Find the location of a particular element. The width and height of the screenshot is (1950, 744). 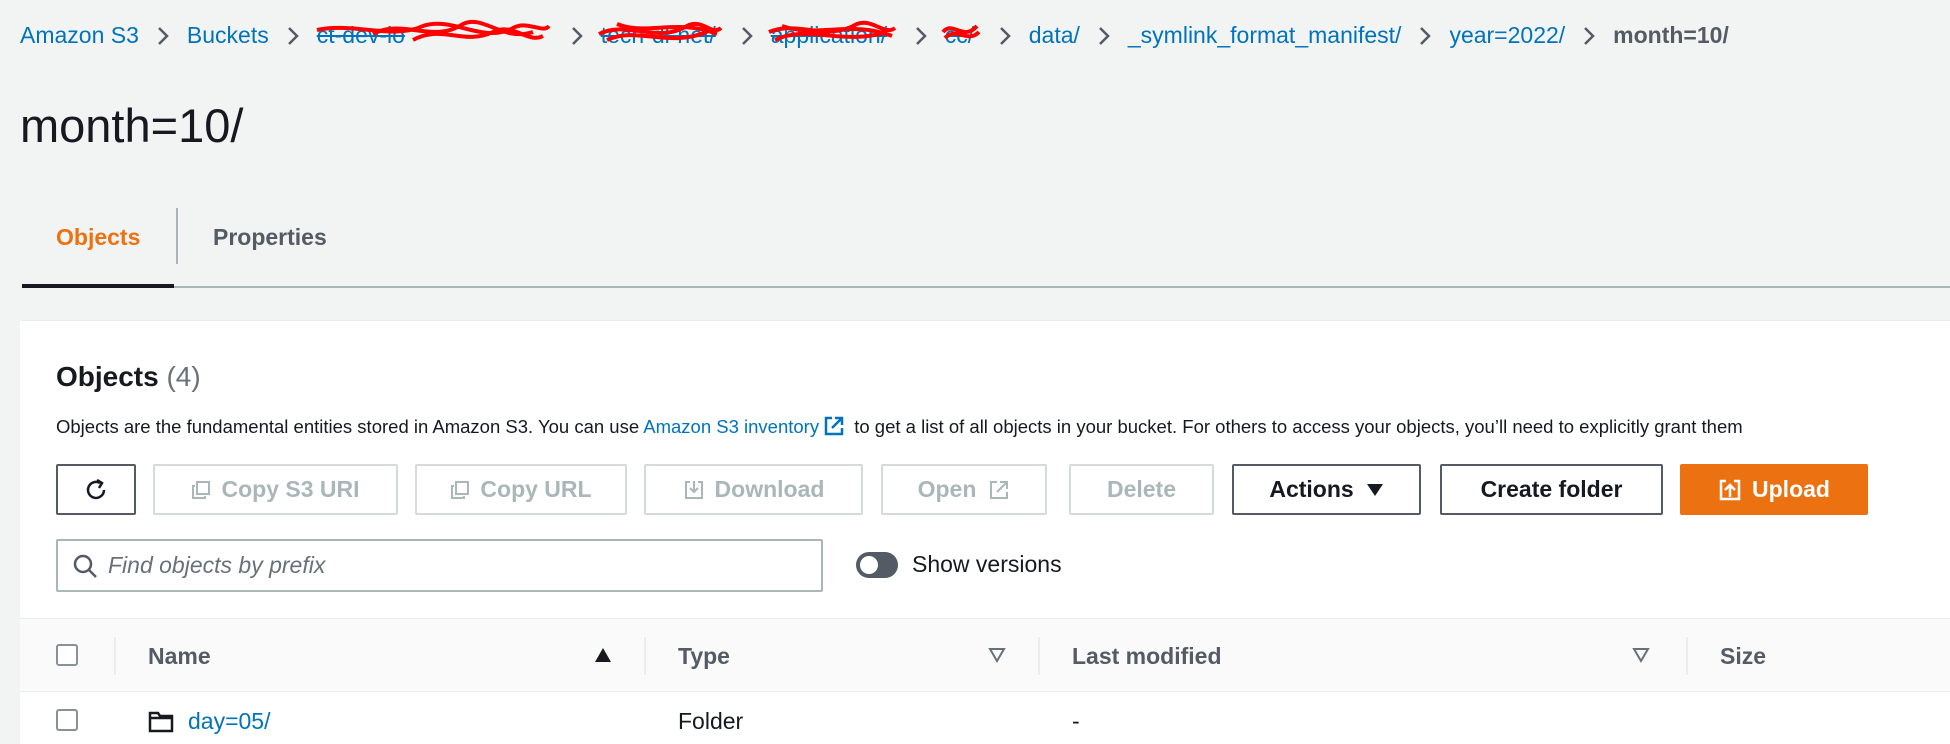

breadcrumb-amazon-s3: Amazon S3 is located at coordinates (79, 35).